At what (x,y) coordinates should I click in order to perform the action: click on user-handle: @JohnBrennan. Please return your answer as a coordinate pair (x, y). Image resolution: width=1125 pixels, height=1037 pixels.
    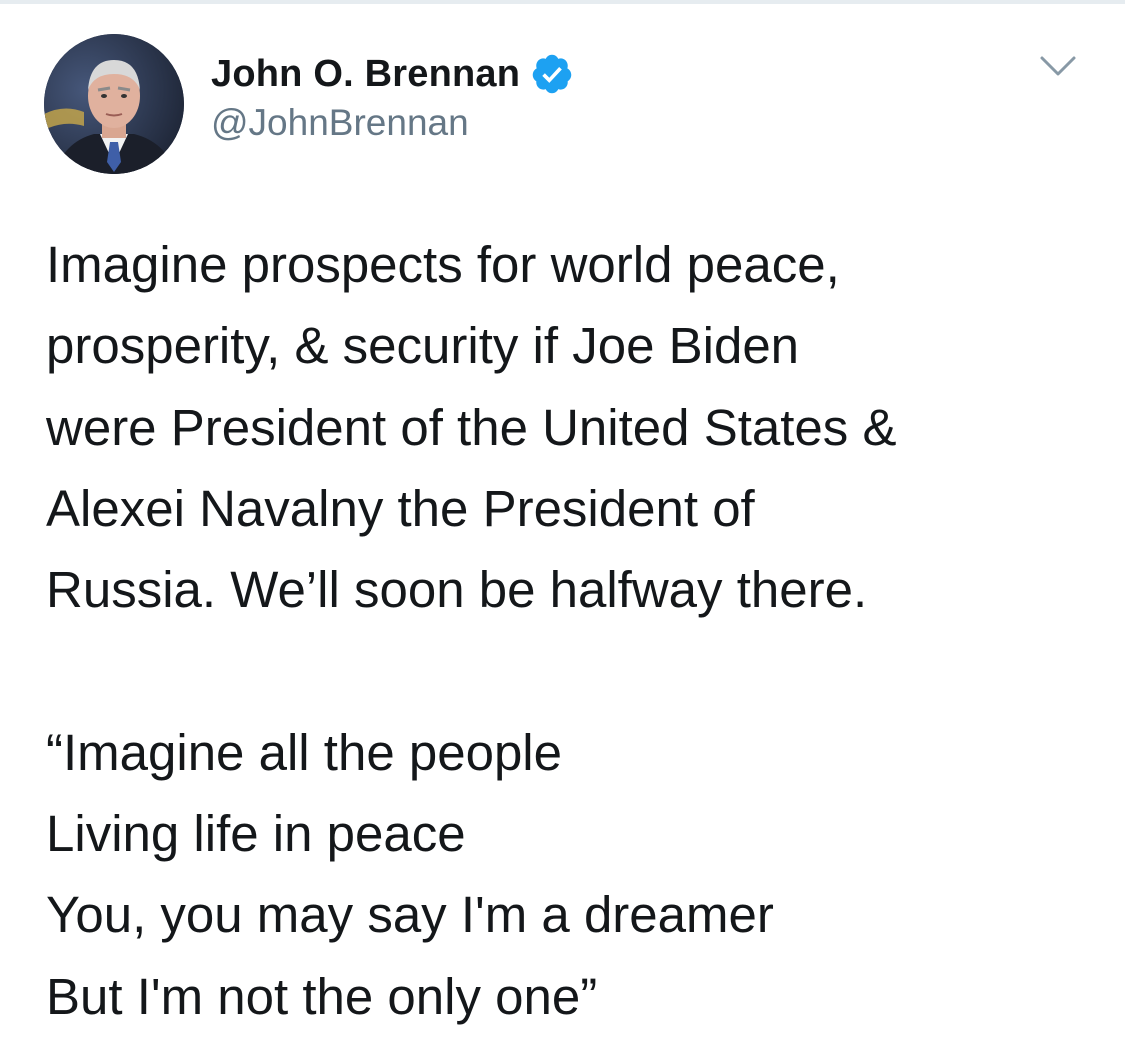
    Looking at the image, I should click on (392, 123).